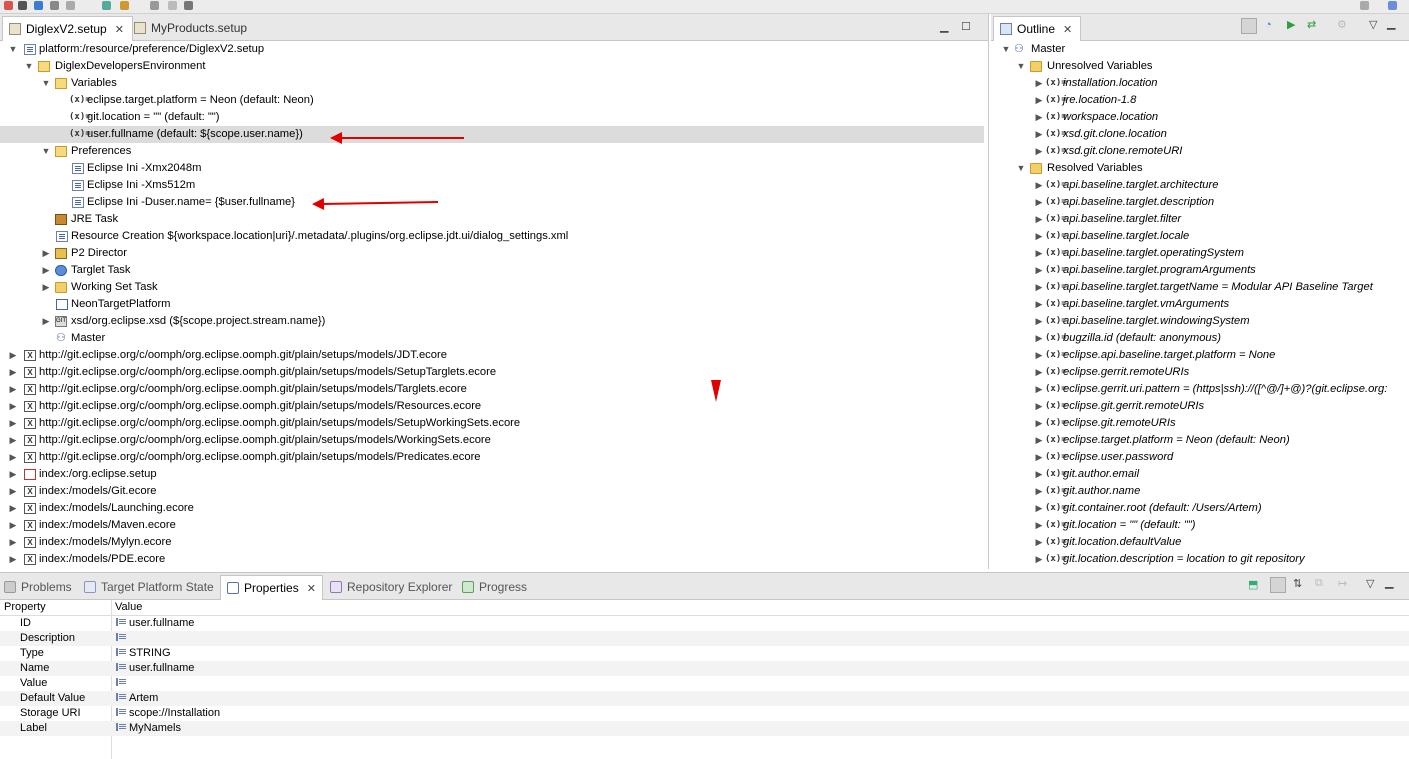 The image size is (1409, 759). Describe the element at coordinates (494, 270) in the screenshot. I see `tree-row-targlet-task: ▶ Targlet Task` at that location.